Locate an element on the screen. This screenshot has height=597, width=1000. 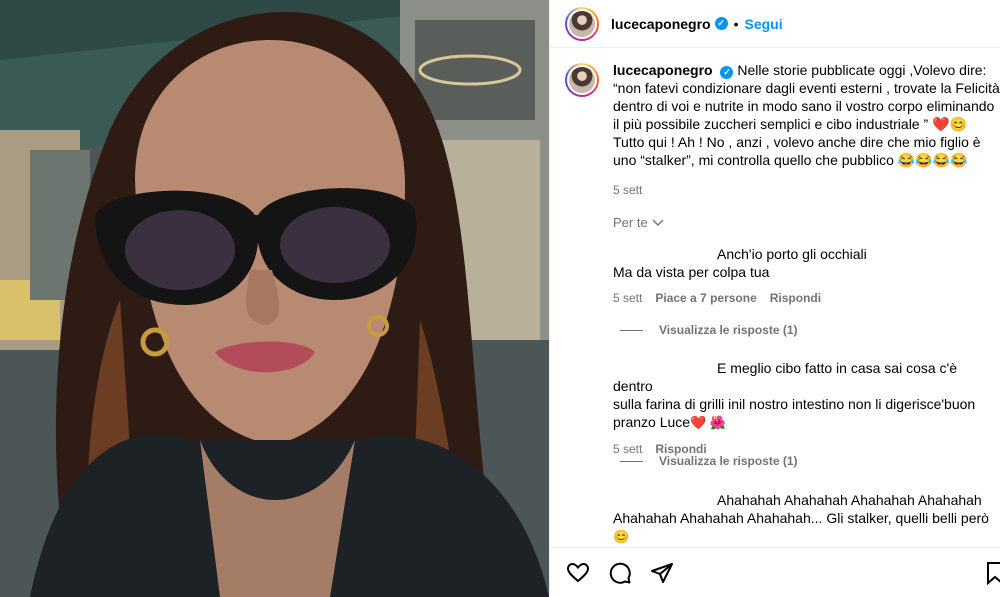
author-avatar is located at coordinates (582, 23).